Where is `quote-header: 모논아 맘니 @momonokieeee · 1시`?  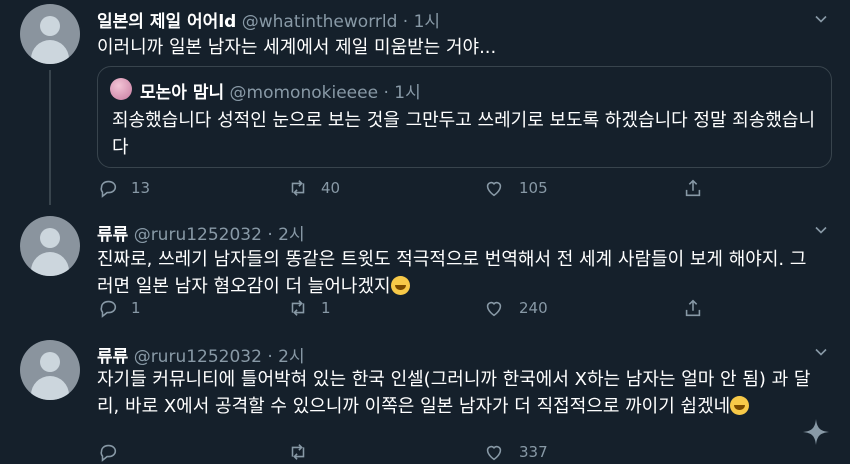 quote-header: 모논아 맘니 @momonokieeee · 1시 is located at coordinates (280, 90).